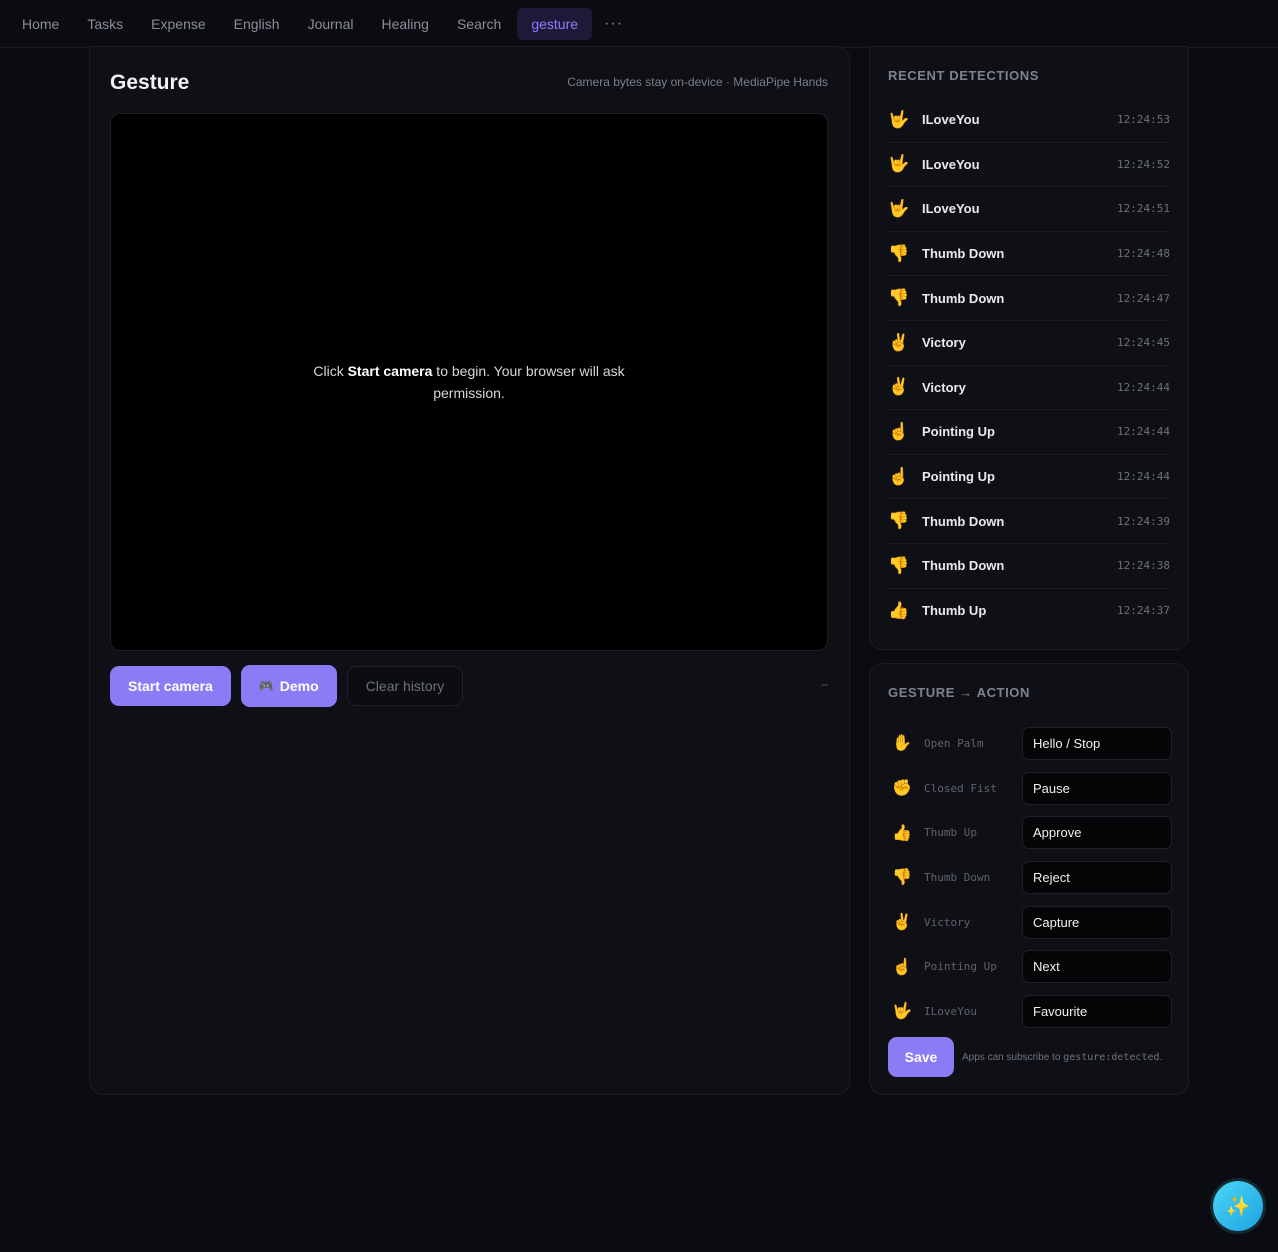 Image resolution: width=1278 pixels, height=1252 pixels. What do you see at coordinates (1143, 209) in the screenshot?
I see `detection-time: 12:24:51` at bounding box center [1143, 209].